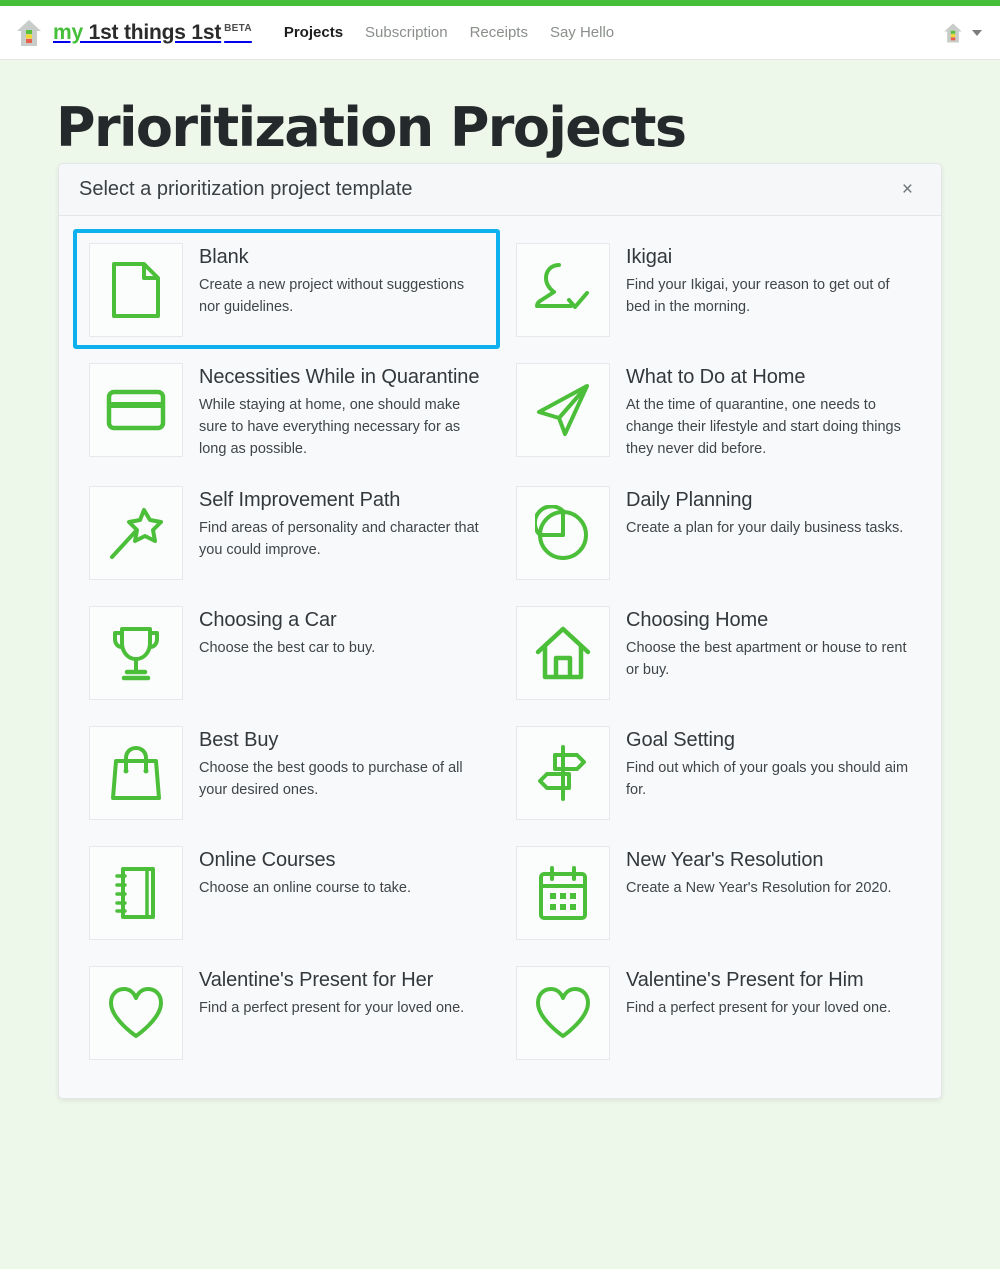 Image resolution: width=1000 pixels, height=1269 pixels. Describe the element at coordinates (563, 290) in the screenshot. I see `person-check-icon` at that location.